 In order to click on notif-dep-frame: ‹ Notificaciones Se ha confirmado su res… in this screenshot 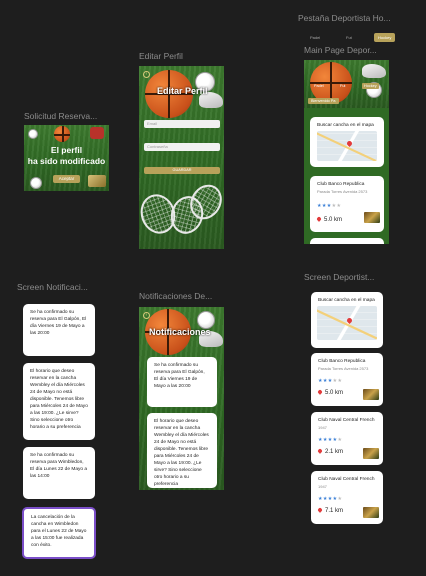, I will do `click(181, 398)`.